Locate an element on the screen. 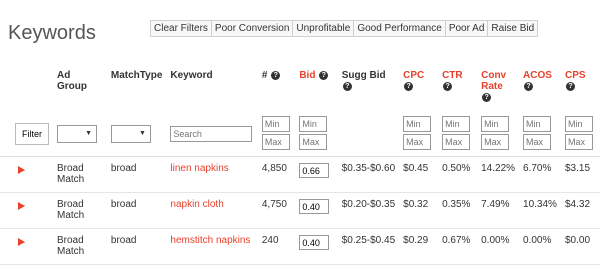 The width and height of the screenshot is (600, 280). header-cpc: CPC ? is located at coordinates (418, 86).